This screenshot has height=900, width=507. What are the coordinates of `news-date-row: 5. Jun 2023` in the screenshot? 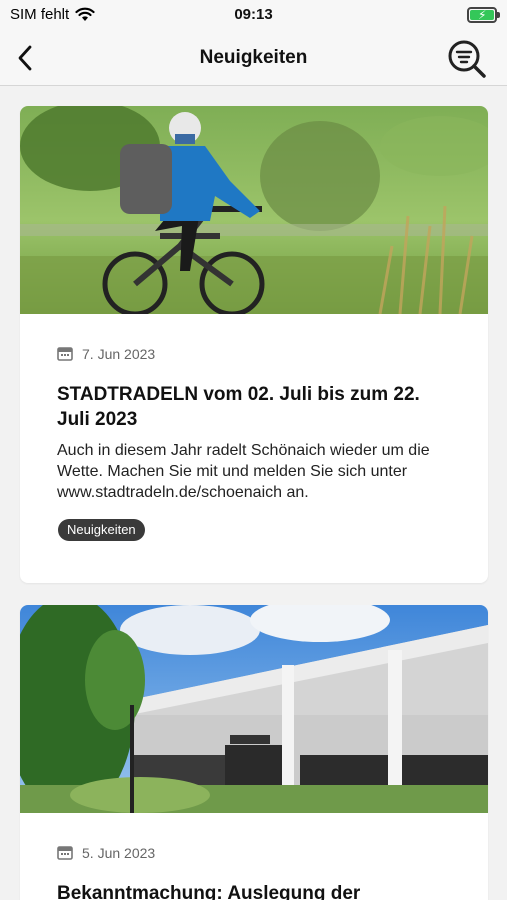 It's located at (106, 853).